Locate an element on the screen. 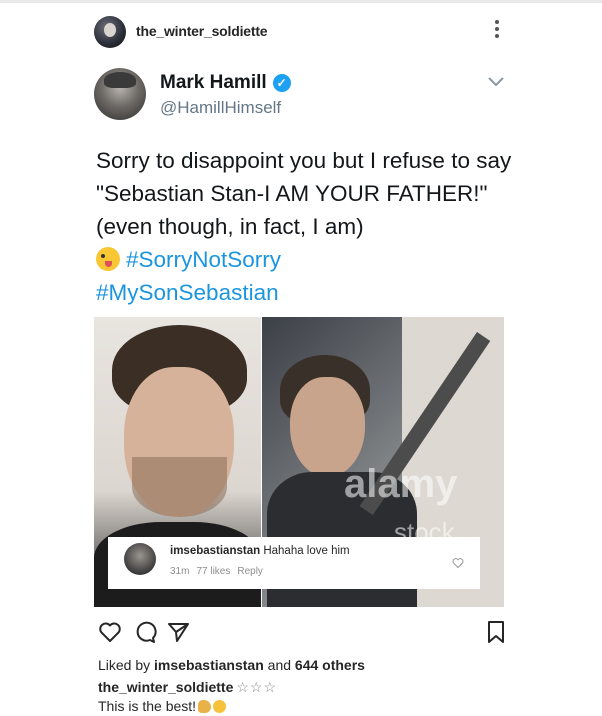 The width and height of the screenshot is (602, 716). caption-line: the_winter_soldiette ☆☆☆ is located at coordinates (187, 687).